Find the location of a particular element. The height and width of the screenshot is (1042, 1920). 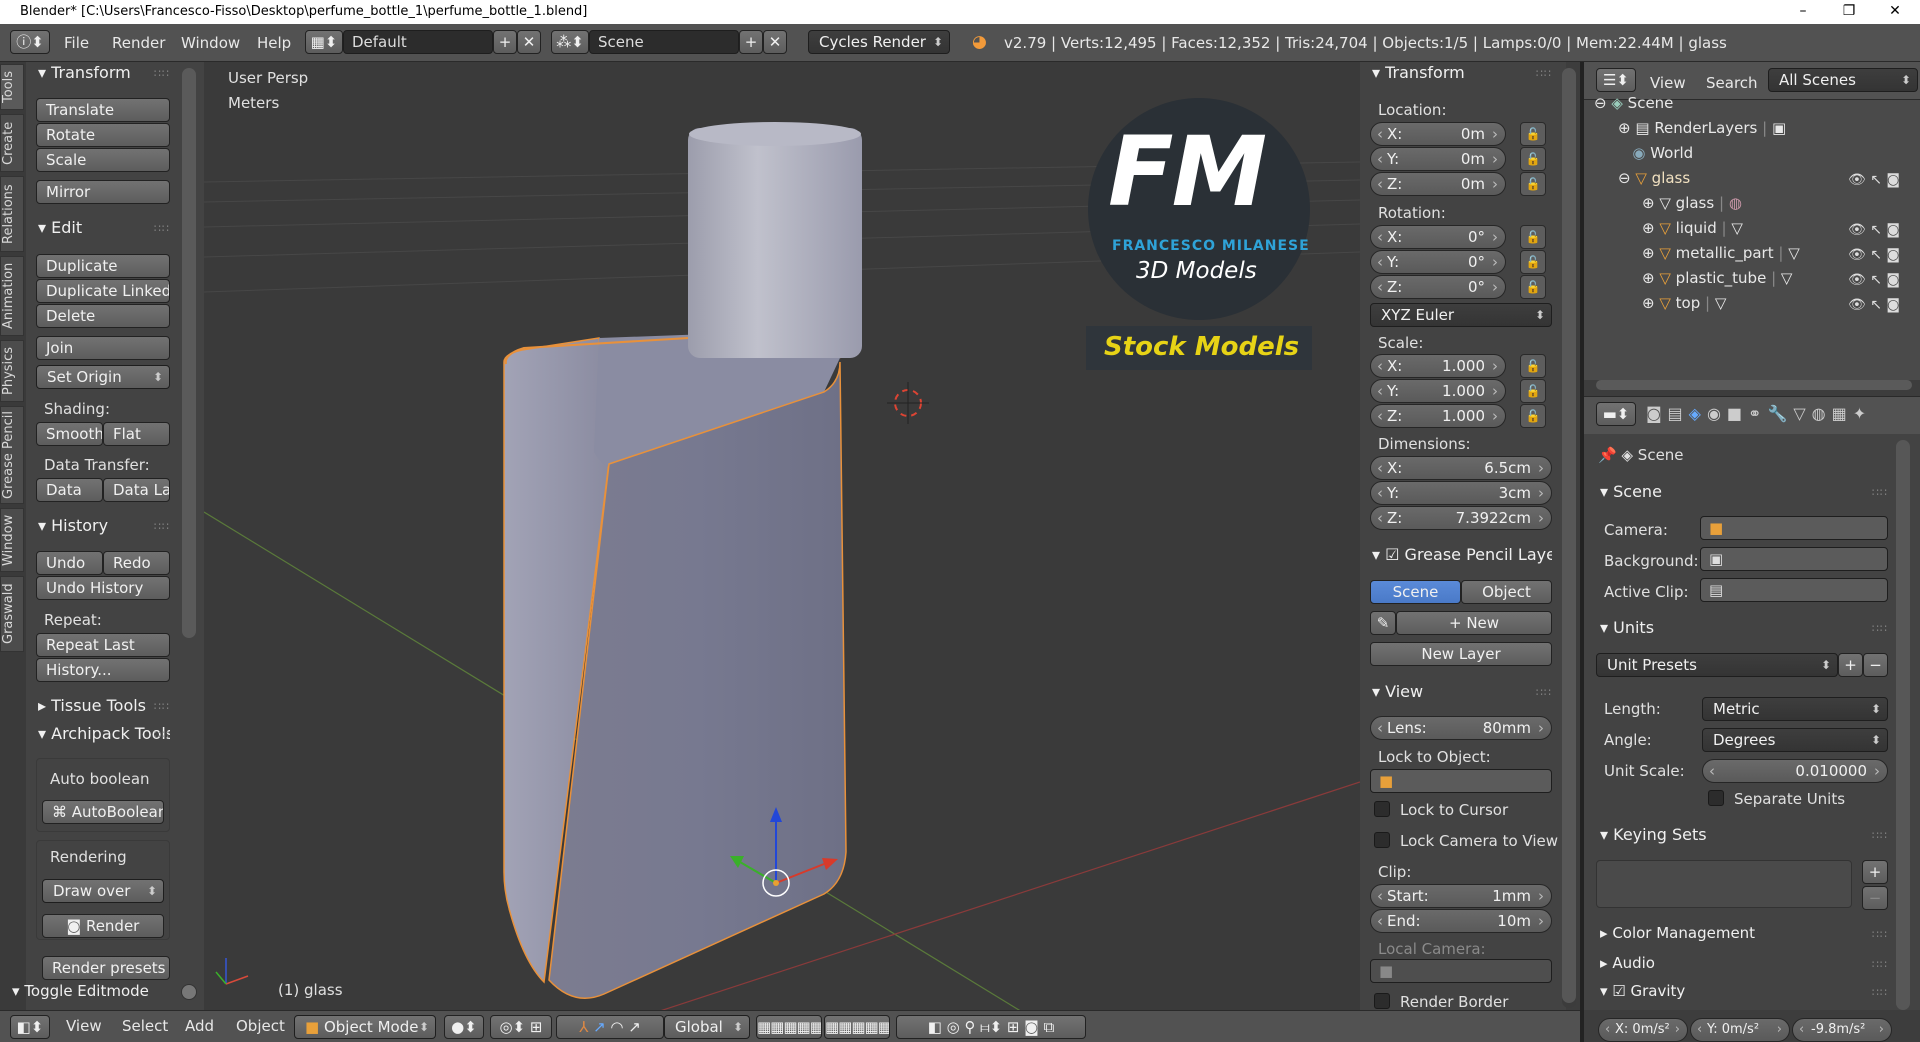

toolshelf-scrollbar is located at coordinates (189, 353).